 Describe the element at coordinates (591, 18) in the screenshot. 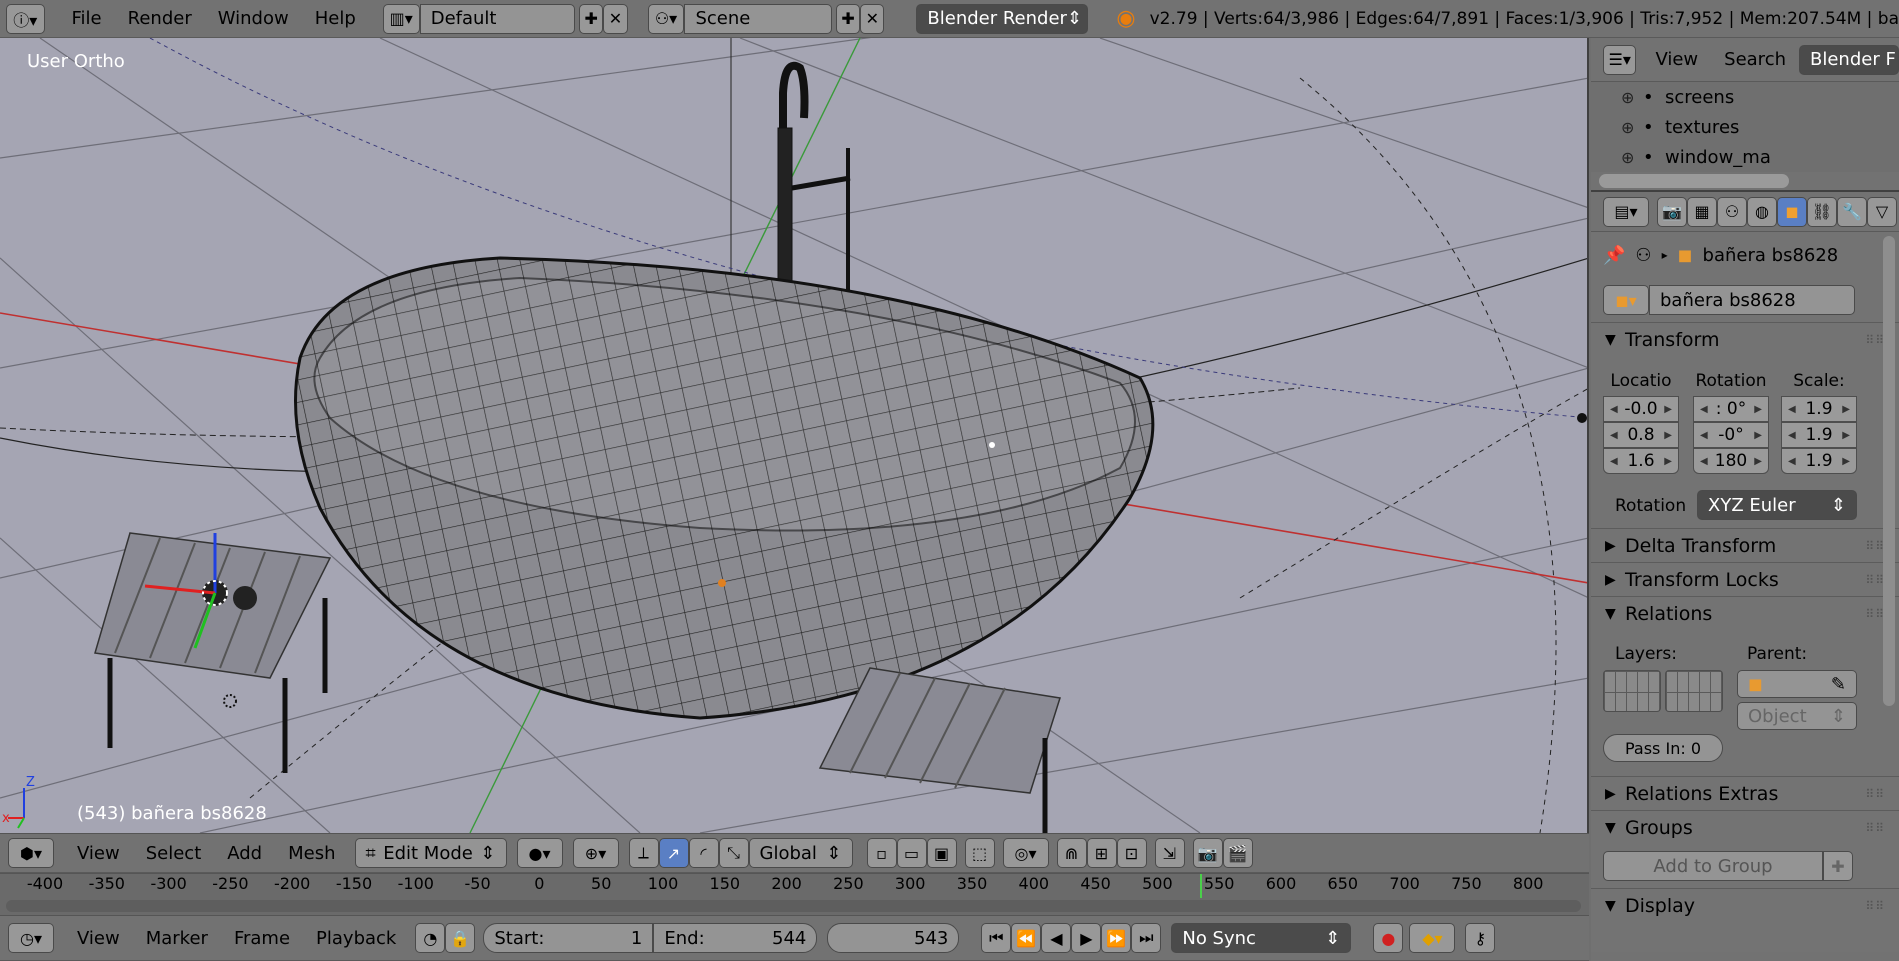

I see `add-layout-icon: ✚` at that location.